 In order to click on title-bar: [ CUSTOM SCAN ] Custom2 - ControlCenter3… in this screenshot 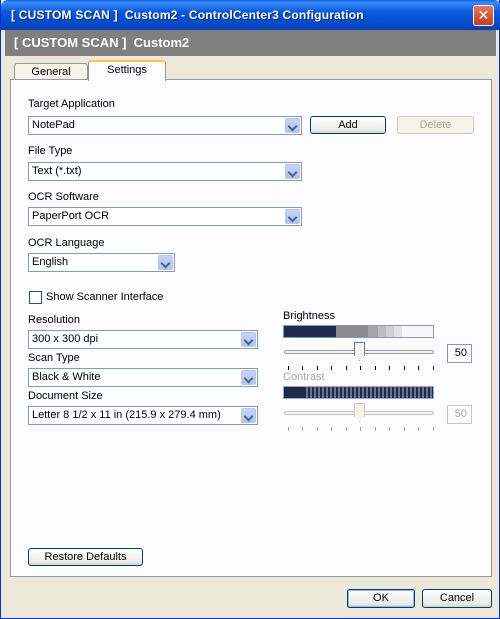, I will do `click(250, 15)`.